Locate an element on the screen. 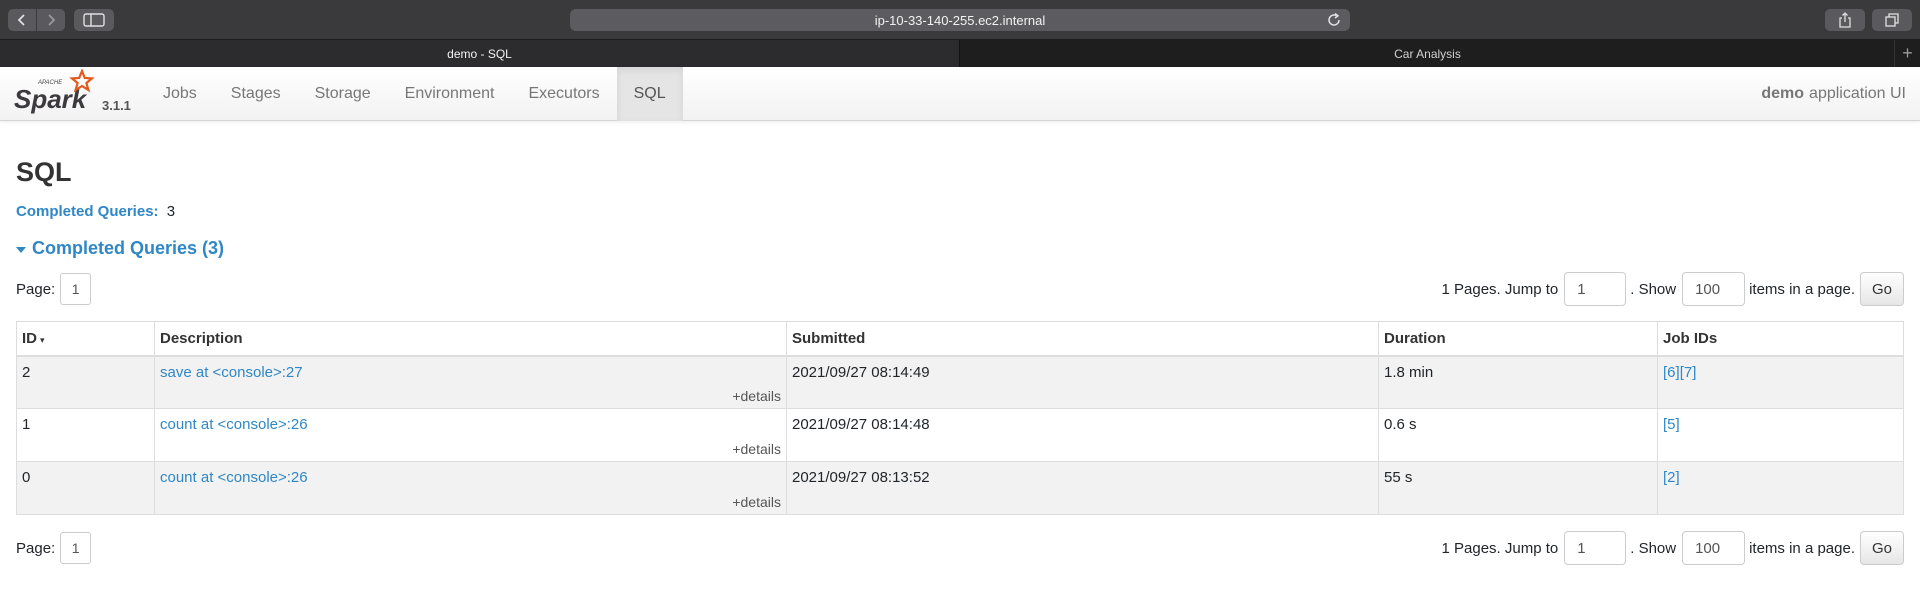 The width and height of the screenshot is (1920, 613). header-description: Description is located at coordinates (470, 339).